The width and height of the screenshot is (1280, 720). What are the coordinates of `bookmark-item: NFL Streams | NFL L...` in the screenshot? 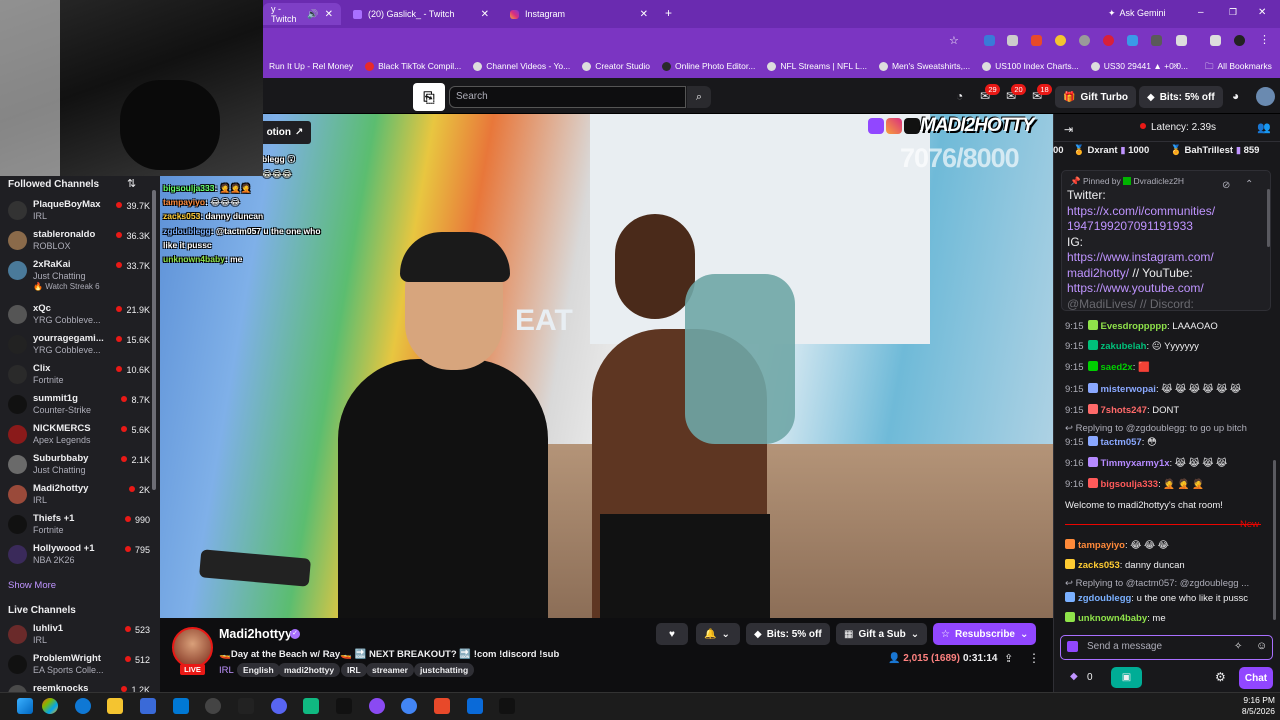 It's located at (817, 66).